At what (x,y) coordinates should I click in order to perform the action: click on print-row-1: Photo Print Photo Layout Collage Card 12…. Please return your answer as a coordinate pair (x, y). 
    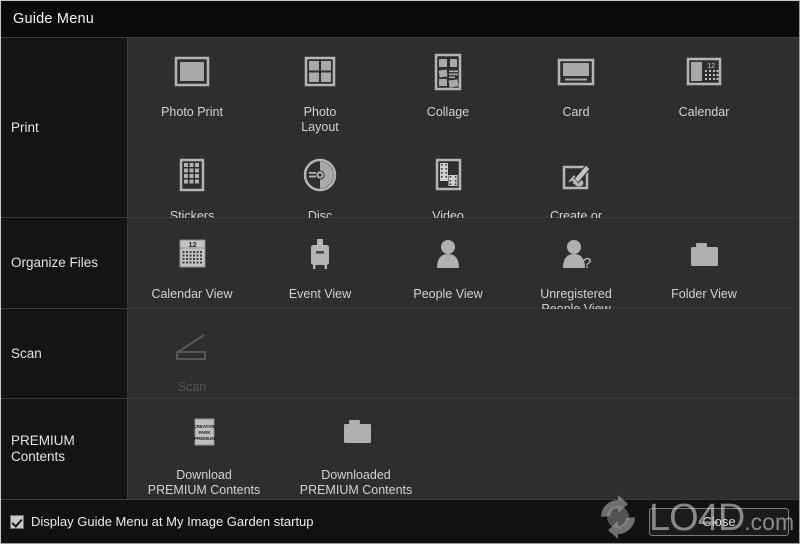
    Looking at the image, I should click on (463, 86).